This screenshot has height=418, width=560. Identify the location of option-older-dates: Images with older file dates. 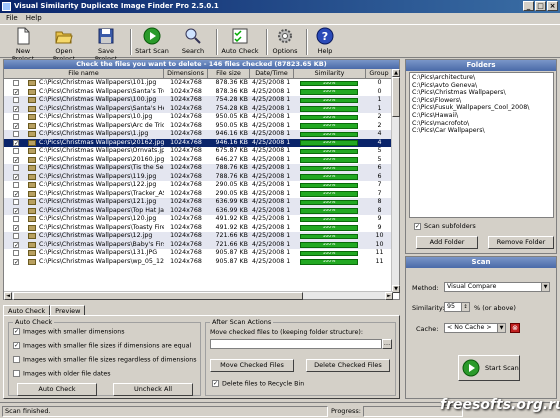
(62, 374).